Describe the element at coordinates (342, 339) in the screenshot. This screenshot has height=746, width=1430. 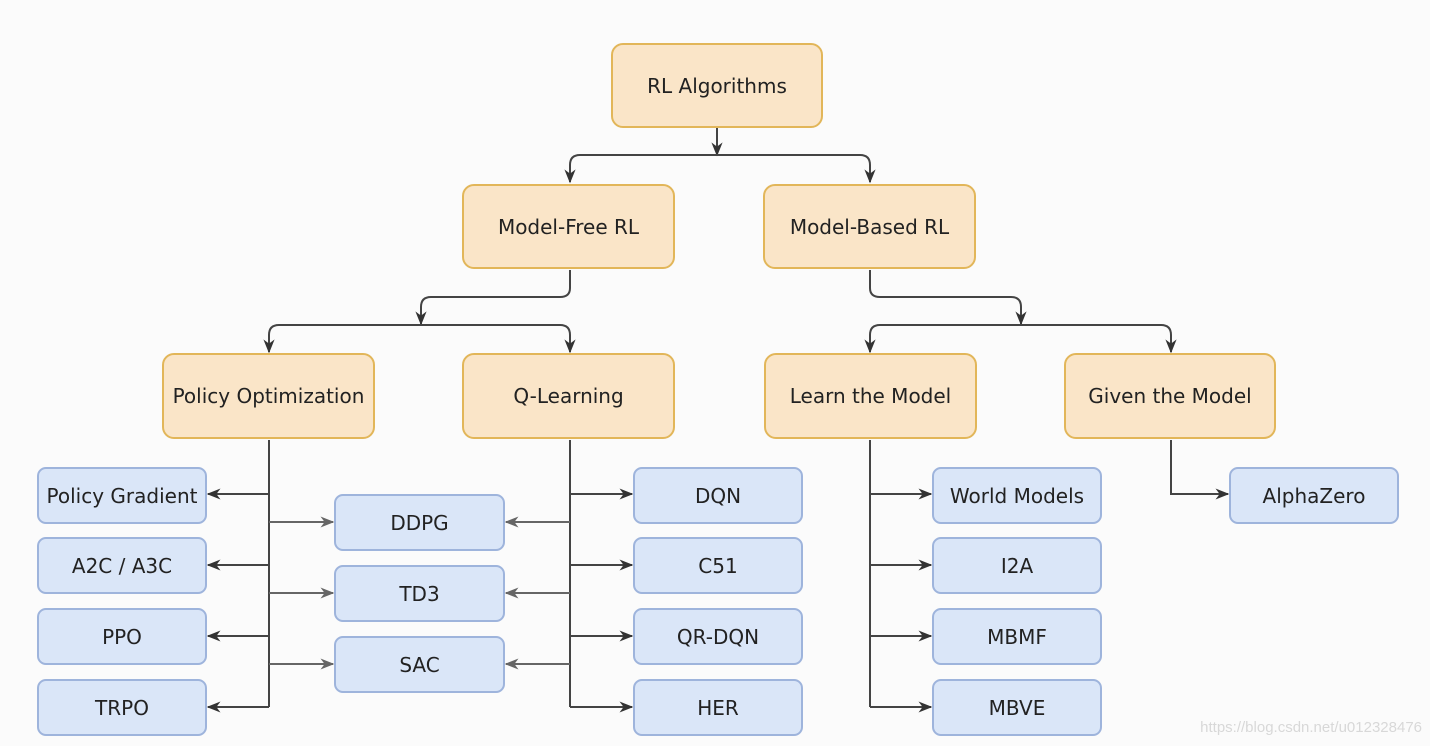
I see `edge-mf-policyopt` at that location.